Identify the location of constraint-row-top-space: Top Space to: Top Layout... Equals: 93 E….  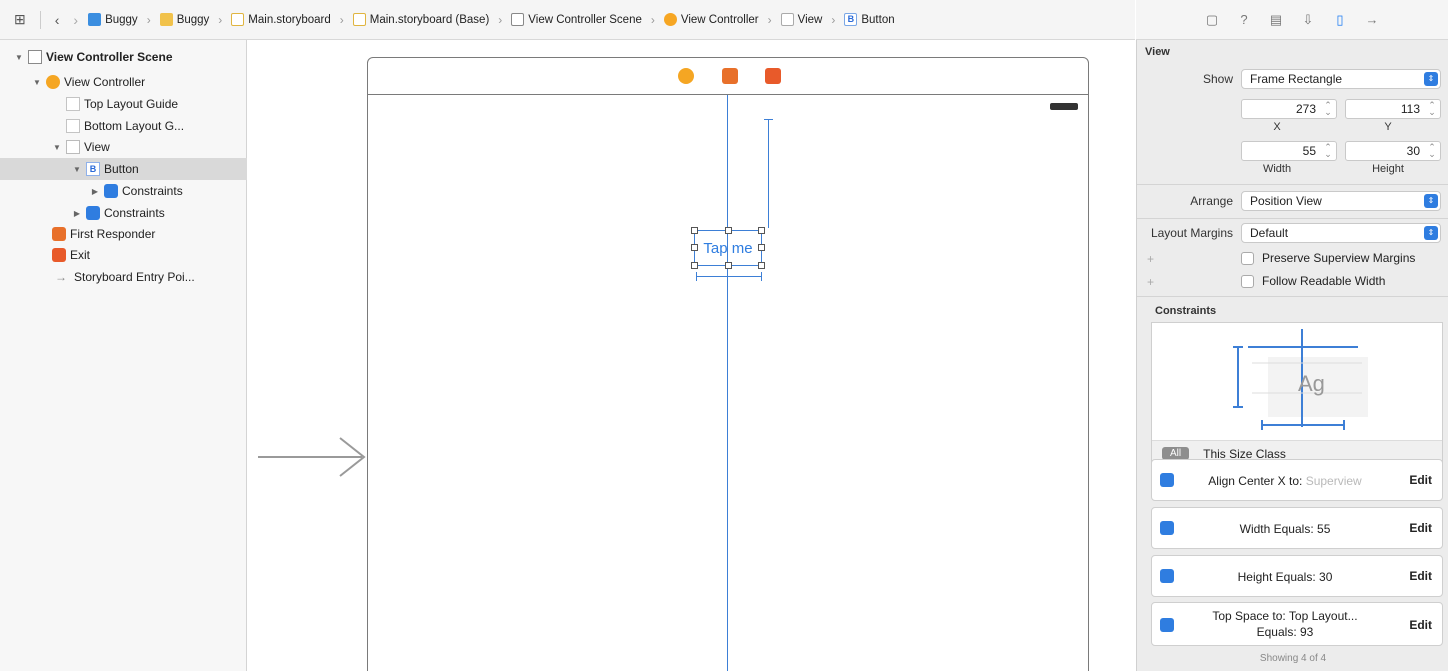
(1297, 624).